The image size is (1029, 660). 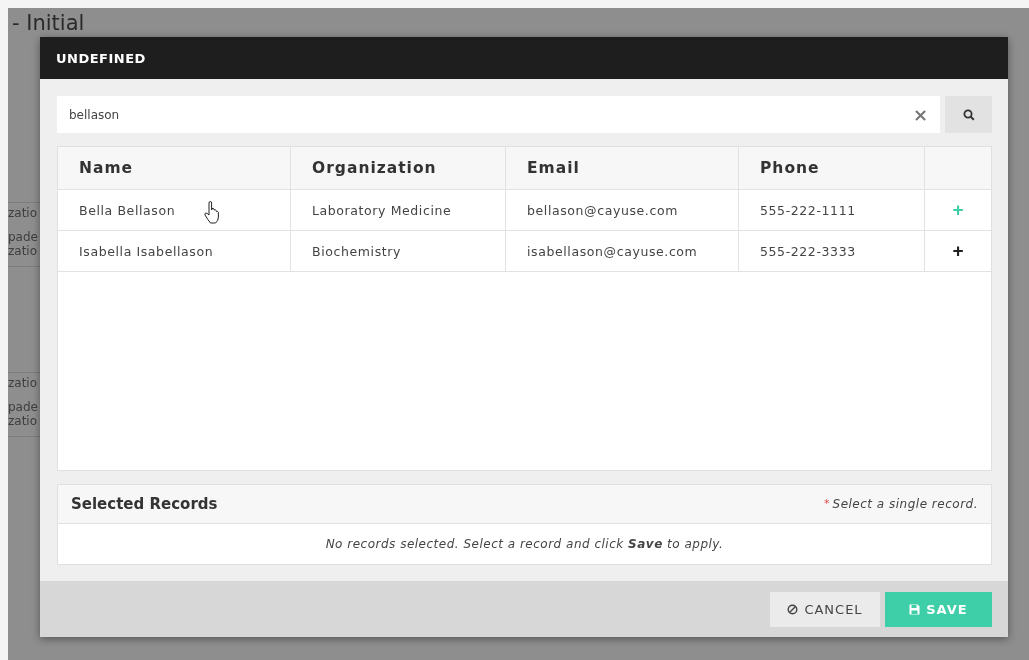 What do you see at coordinates (174, 168) in the screenshot?
I see `column-header: Name` at bounding box center [174, 168].